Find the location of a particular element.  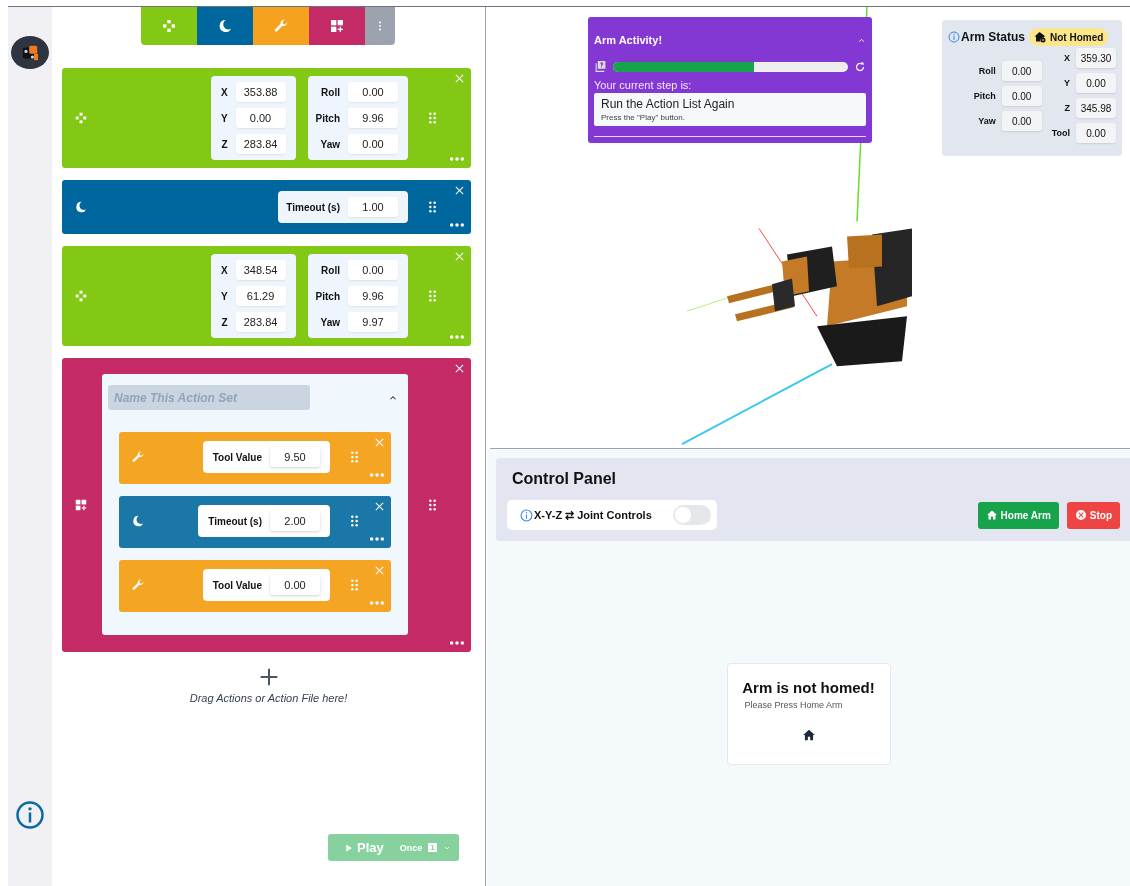

step-prompt: Your current step is: is located at coordinates (643, 85).